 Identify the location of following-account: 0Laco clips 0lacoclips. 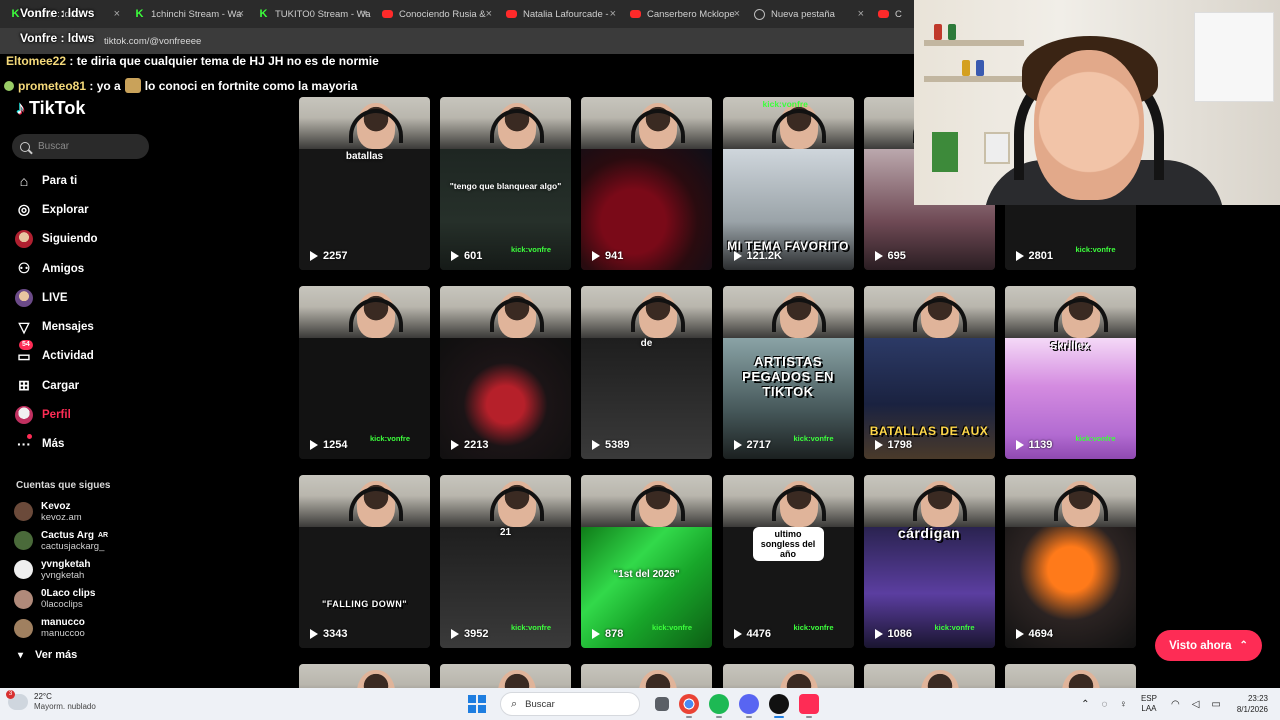
(61, 599).